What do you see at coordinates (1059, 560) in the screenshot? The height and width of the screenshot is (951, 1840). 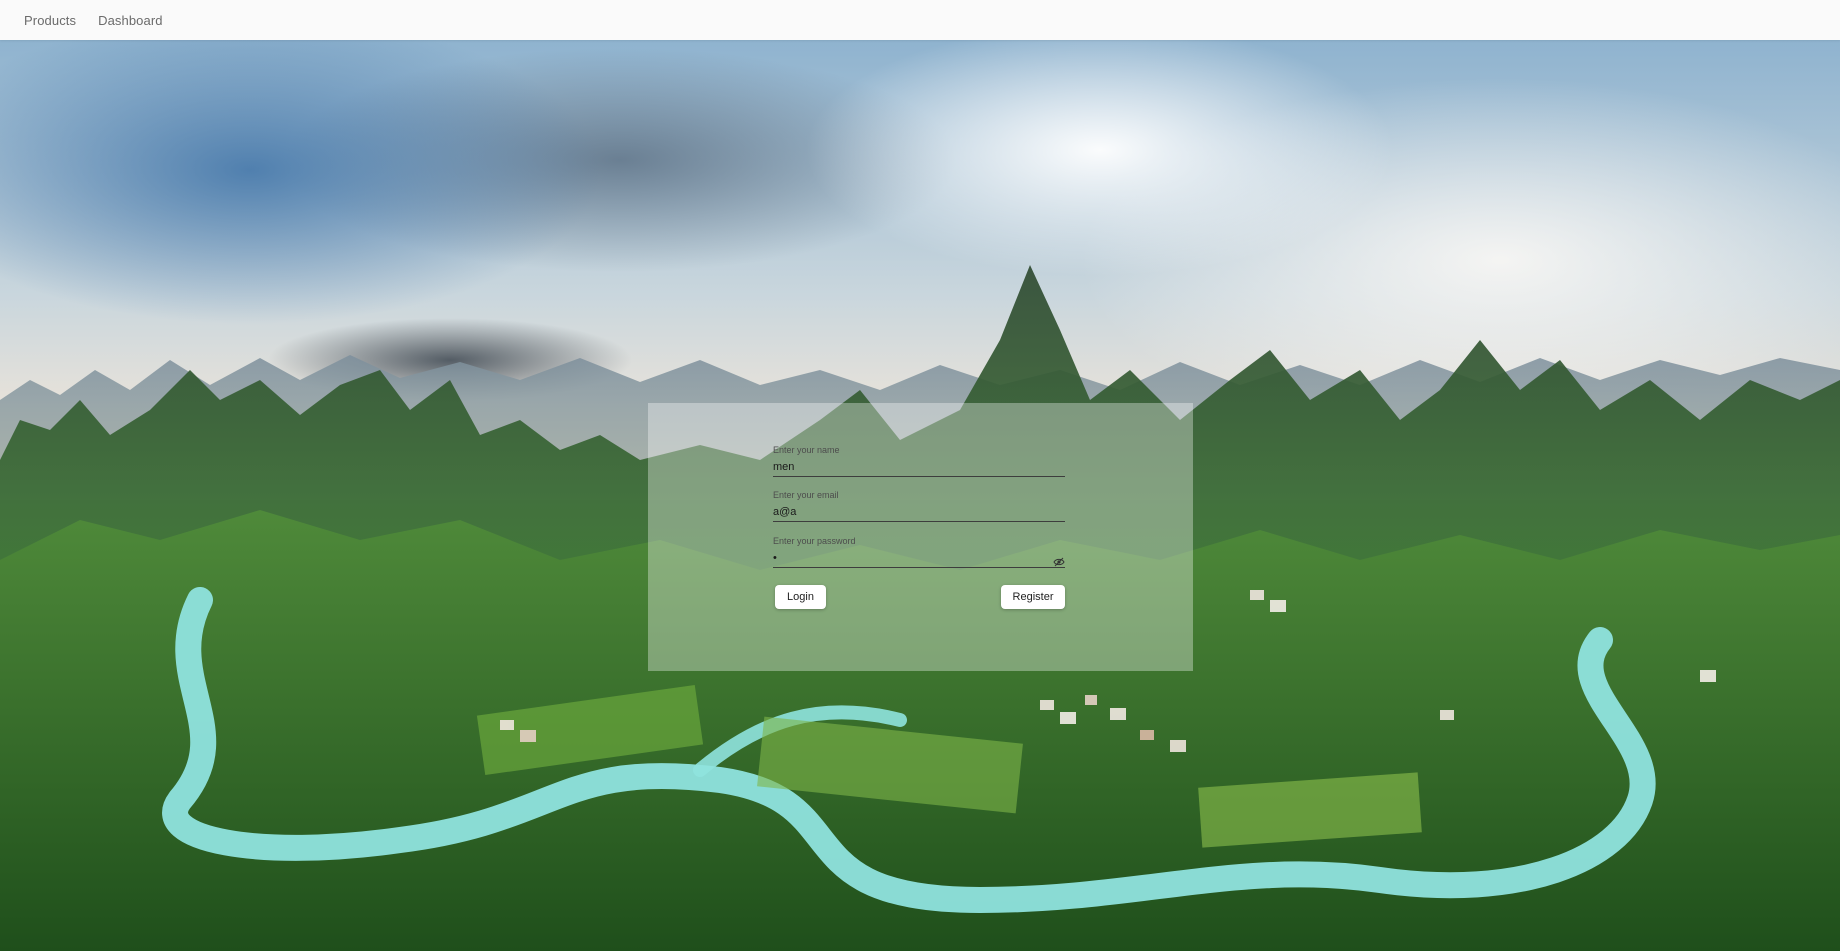 I see `eye-off-icon` at bounding box center [1059, 560].